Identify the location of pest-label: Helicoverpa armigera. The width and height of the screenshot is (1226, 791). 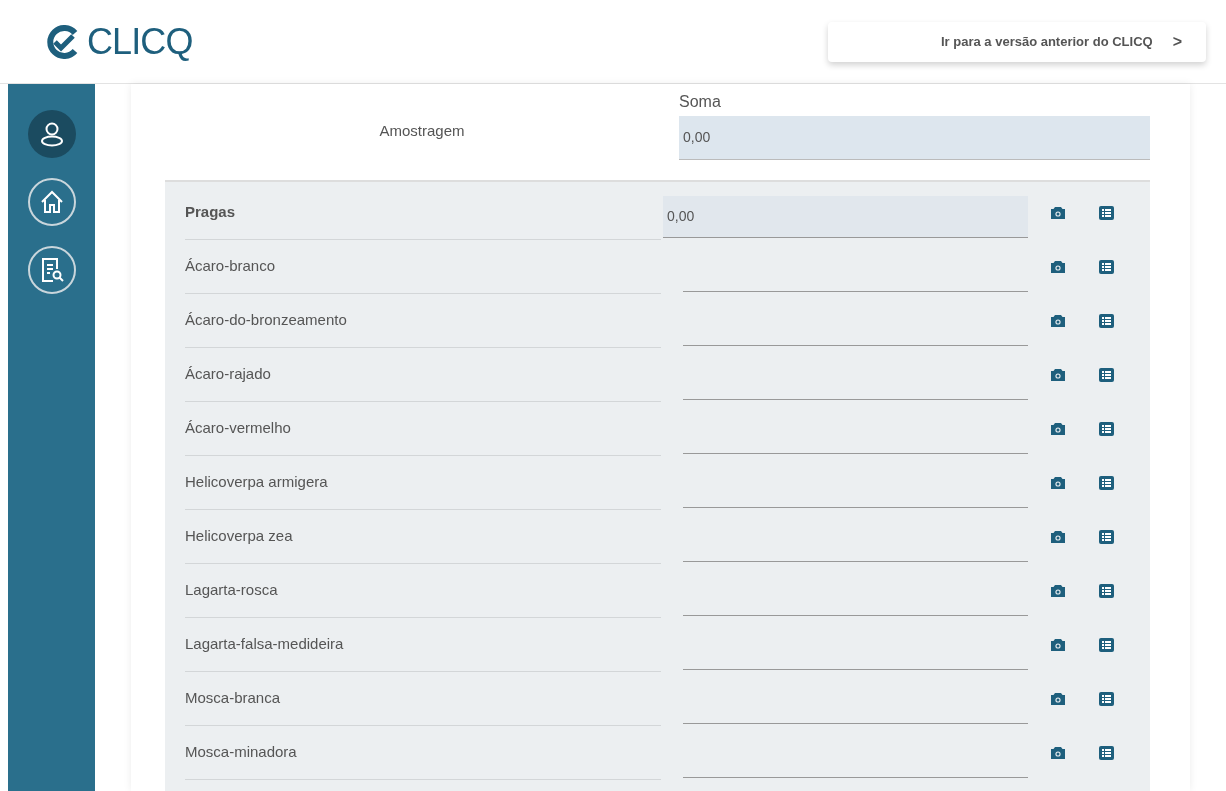
(256, 482).